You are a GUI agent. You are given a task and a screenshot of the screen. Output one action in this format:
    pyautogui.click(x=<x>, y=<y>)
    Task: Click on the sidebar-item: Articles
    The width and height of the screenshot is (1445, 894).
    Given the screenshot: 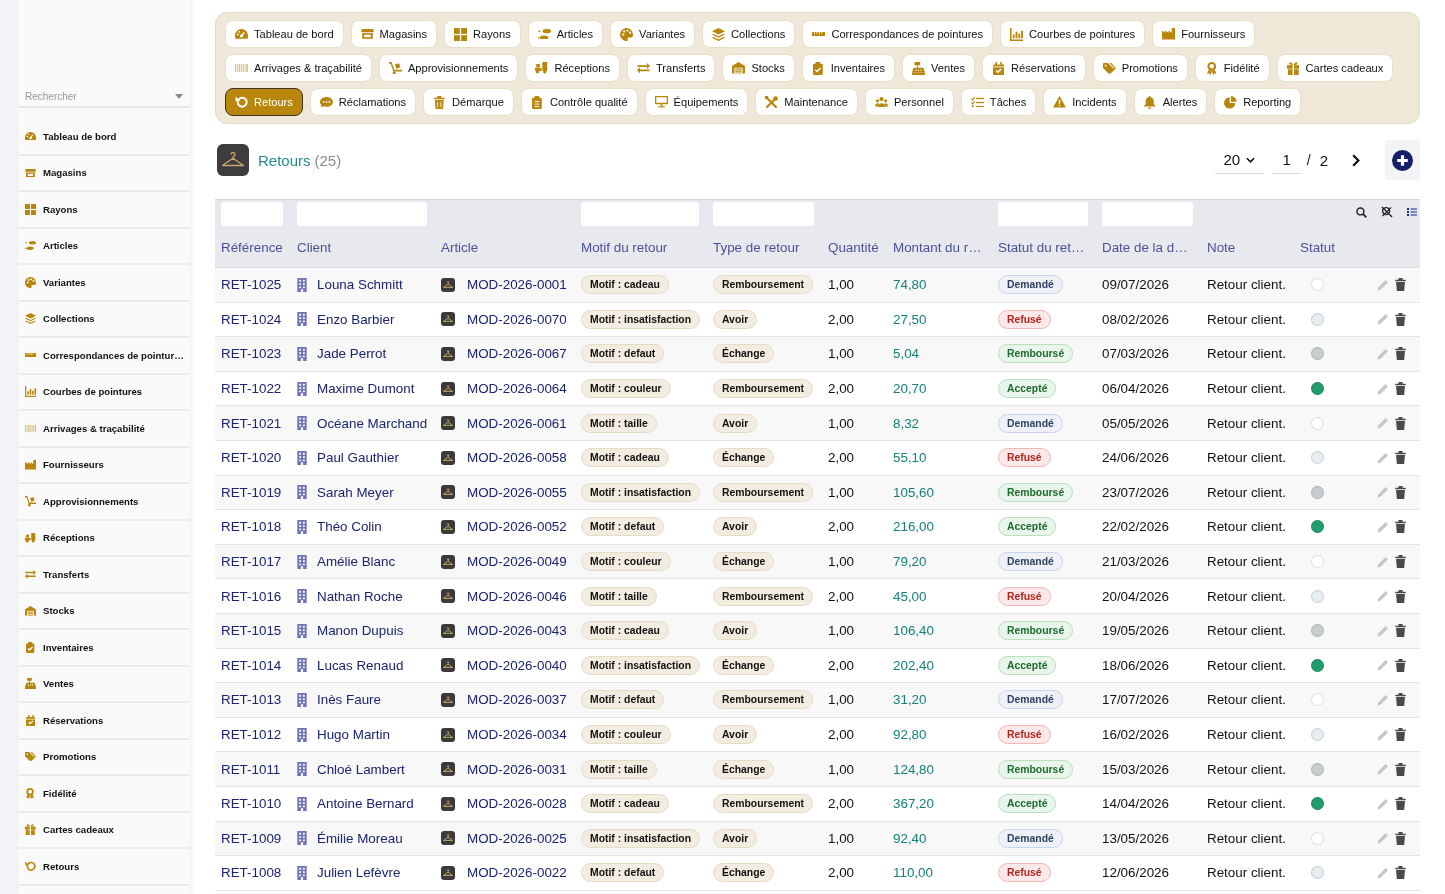 What is the action you would take?
    pyautogui.click(x=104, y=246)
    